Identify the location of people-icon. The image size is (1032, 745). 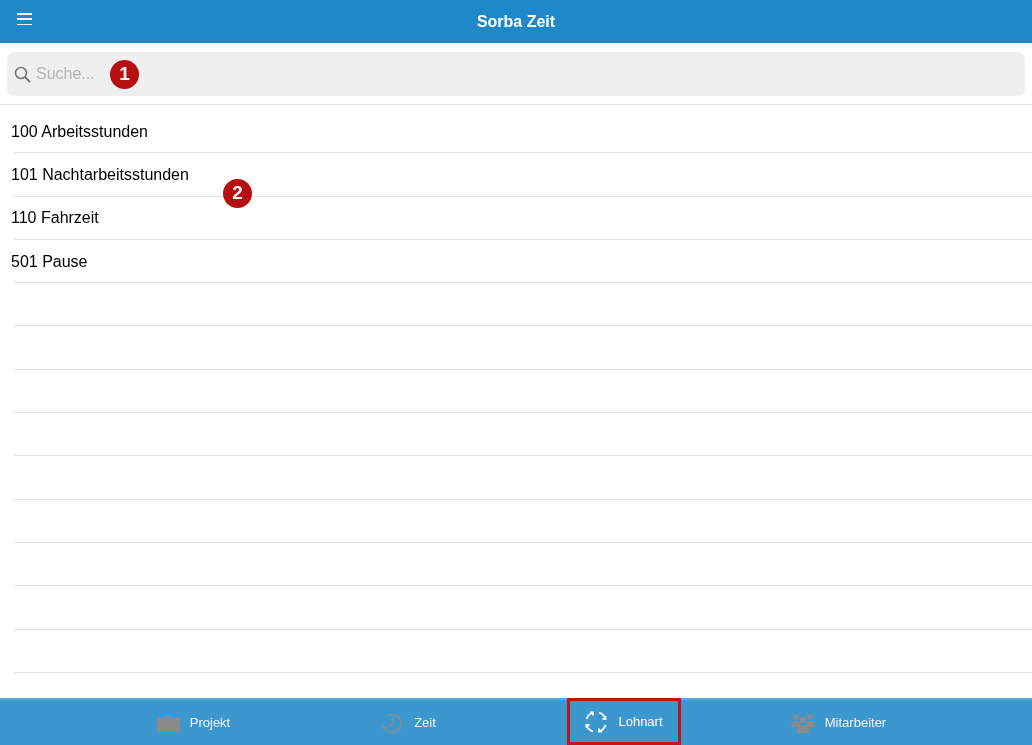
(802, 722).